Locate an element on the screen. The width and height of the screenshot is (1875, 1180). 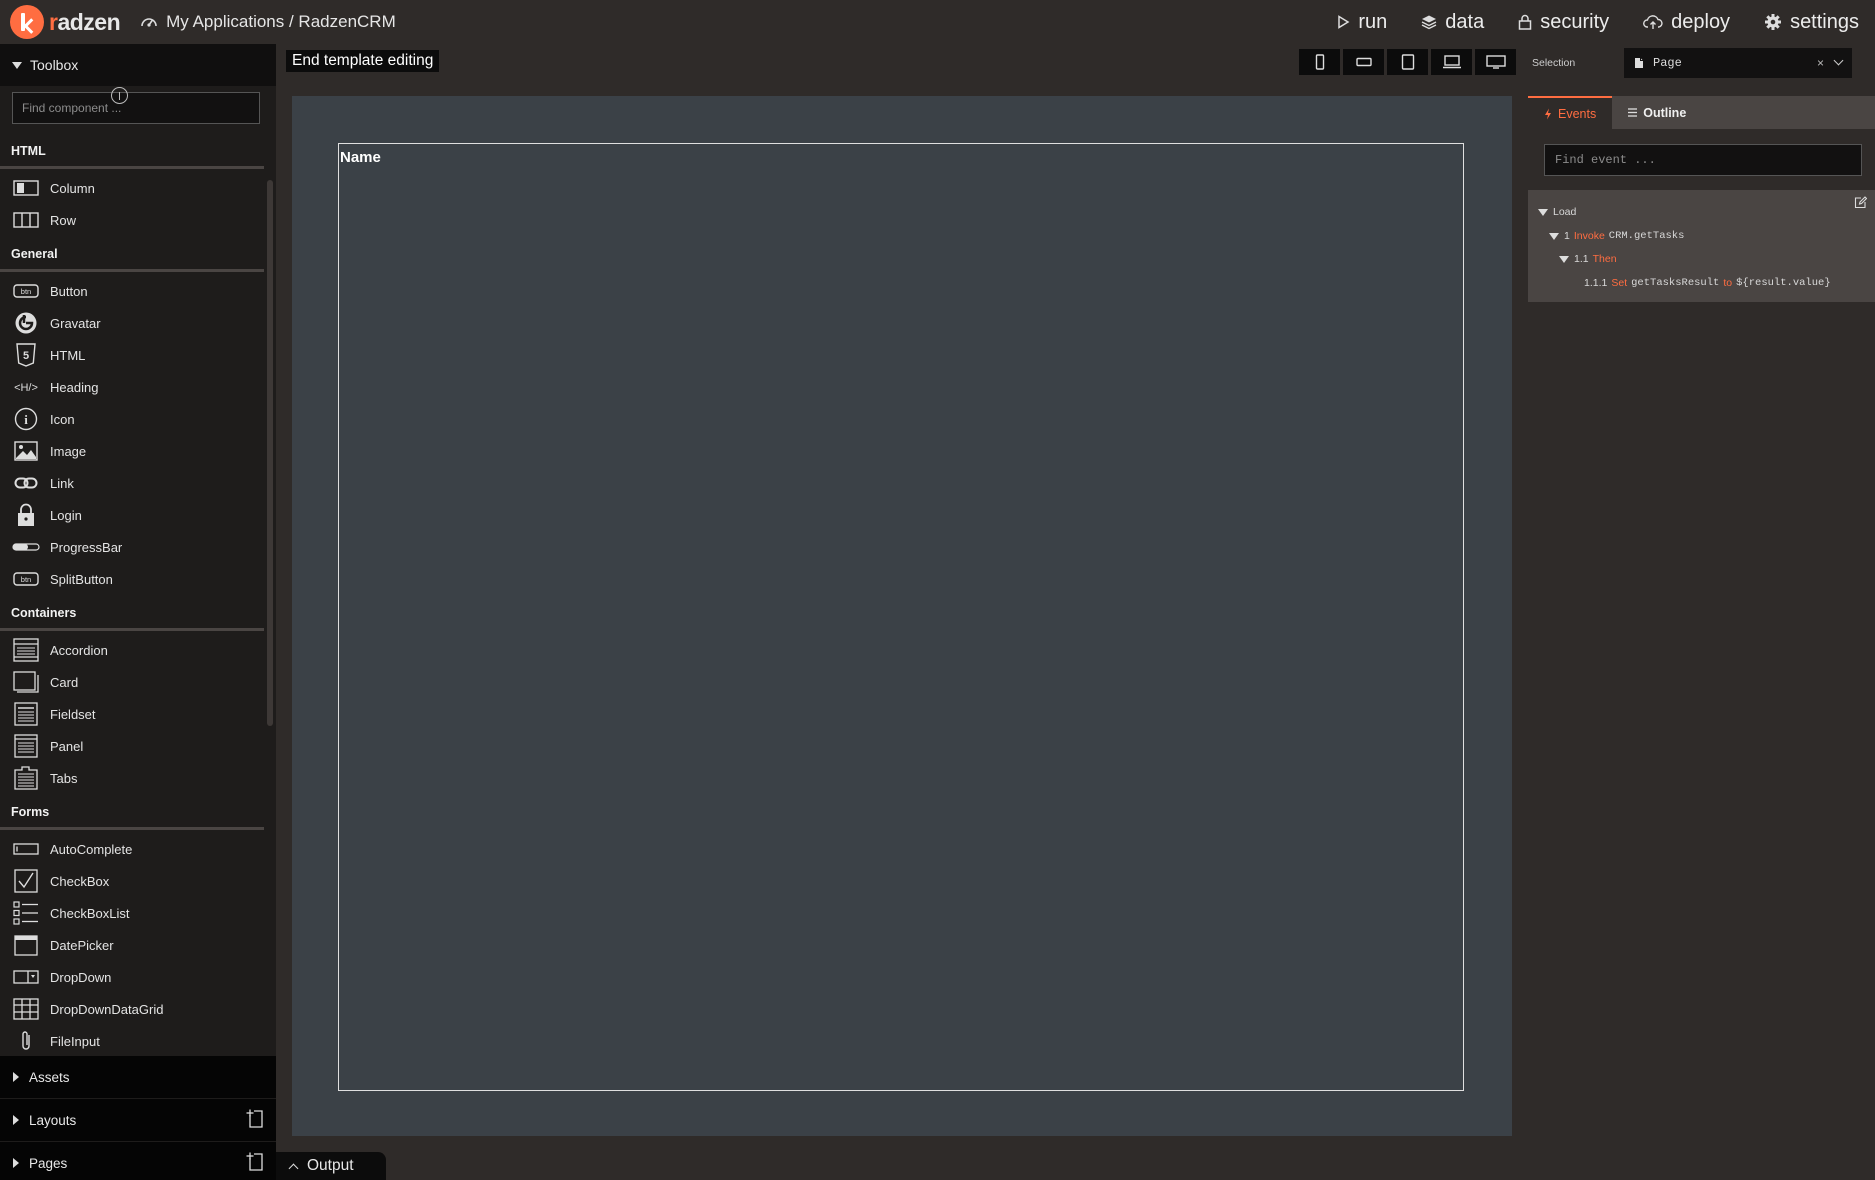
selection-label: Selection is located at coordinates (1554, 63).